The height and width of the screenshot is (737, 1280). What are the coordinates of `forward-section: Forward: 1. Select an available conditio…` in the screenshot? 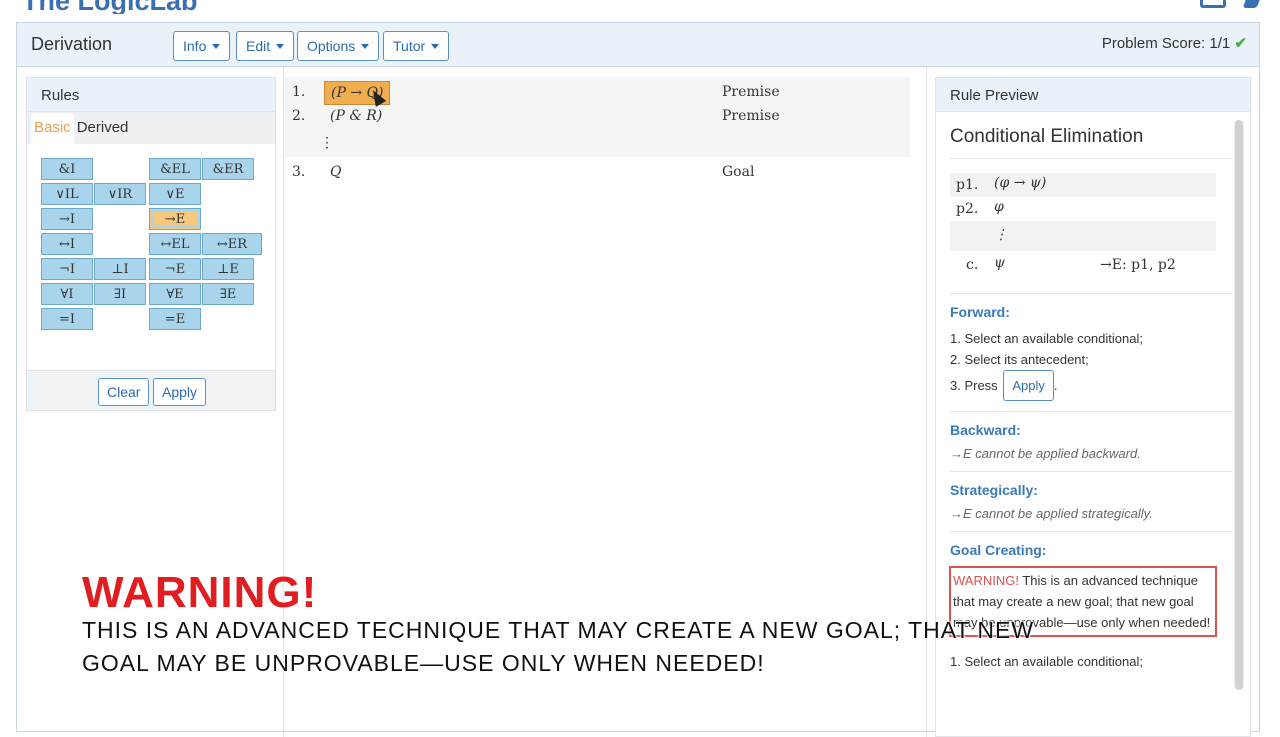 It's located at (1091, 352).